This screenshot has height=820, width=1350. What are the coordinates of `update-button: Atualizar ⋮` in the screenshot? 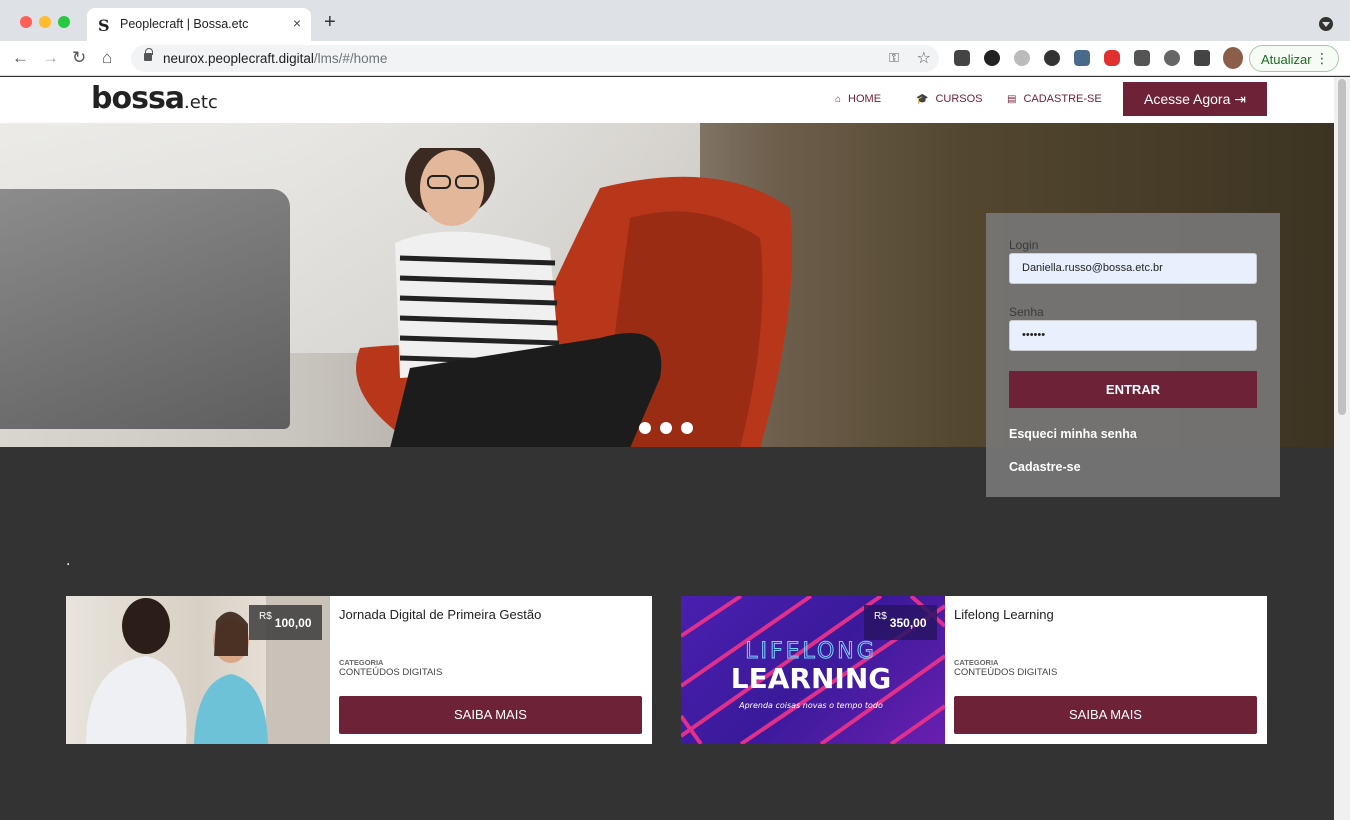 It's located at (1294, 58).